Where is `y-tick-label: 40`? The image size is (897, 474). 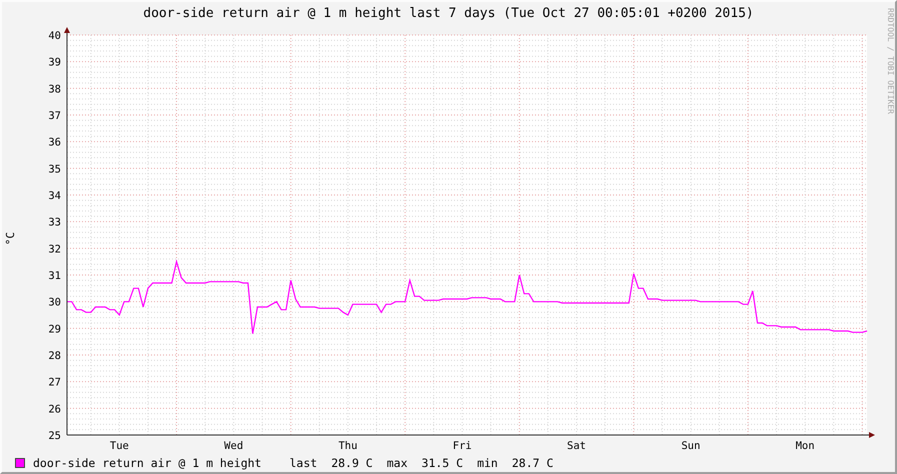 y-tick-label: 40 is located at coordinates (54, 36).